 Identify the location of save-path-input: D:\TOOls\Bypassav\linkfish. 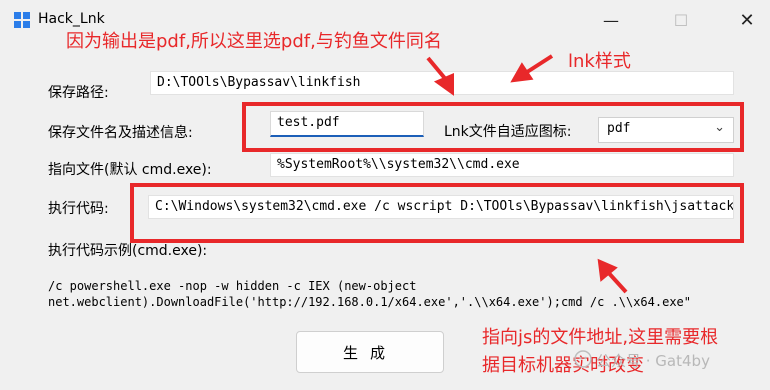
(442, 83).